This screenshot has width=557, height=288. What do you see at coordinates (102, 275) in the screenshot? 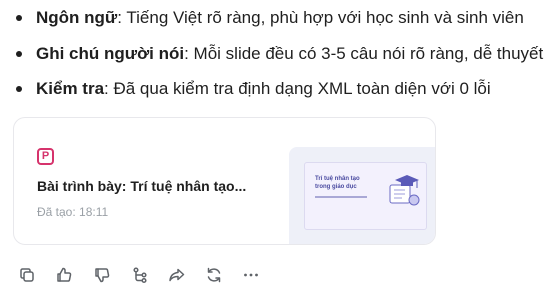
I see `thumbs-down-icon` at bounding box center [102, 275].